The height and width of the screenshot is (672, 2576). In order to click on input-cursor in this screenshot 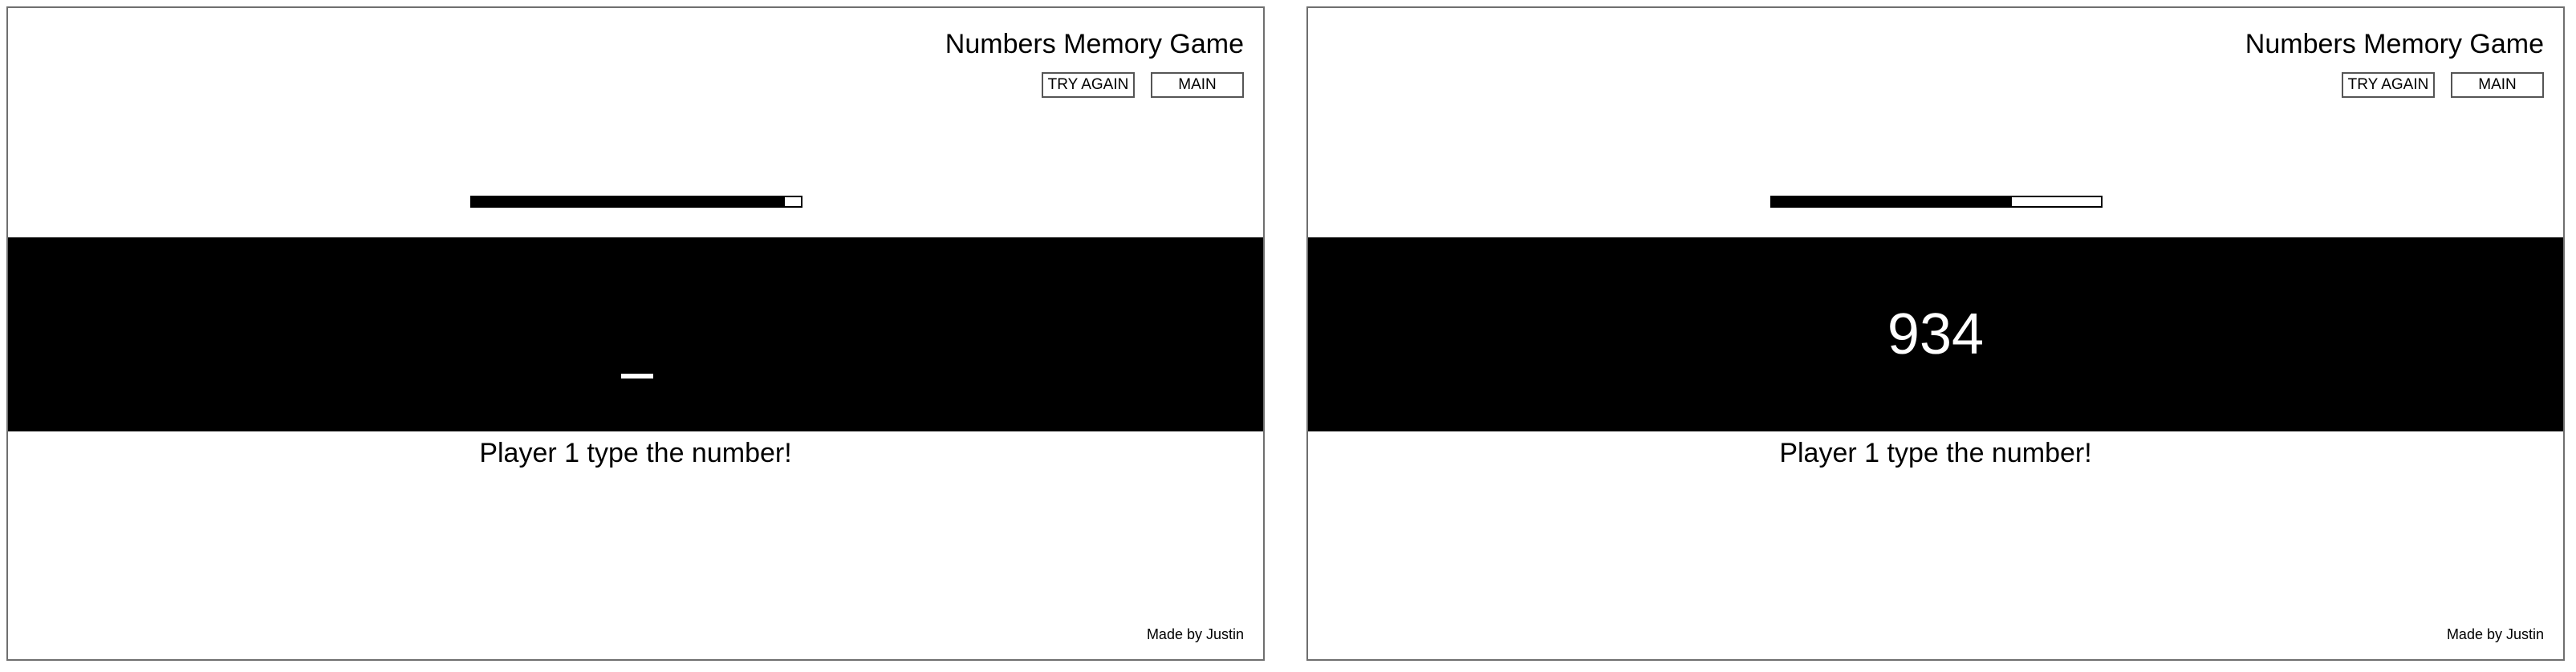, I will do `click(637, 376)`.